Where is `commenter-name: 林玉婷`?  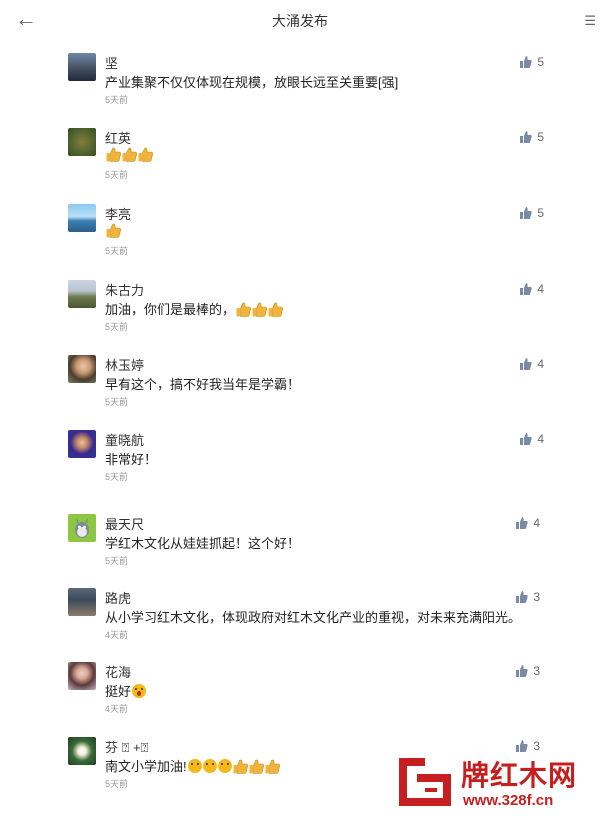 commenter-name: 林玉婷 is located at coordinates (124, 364).